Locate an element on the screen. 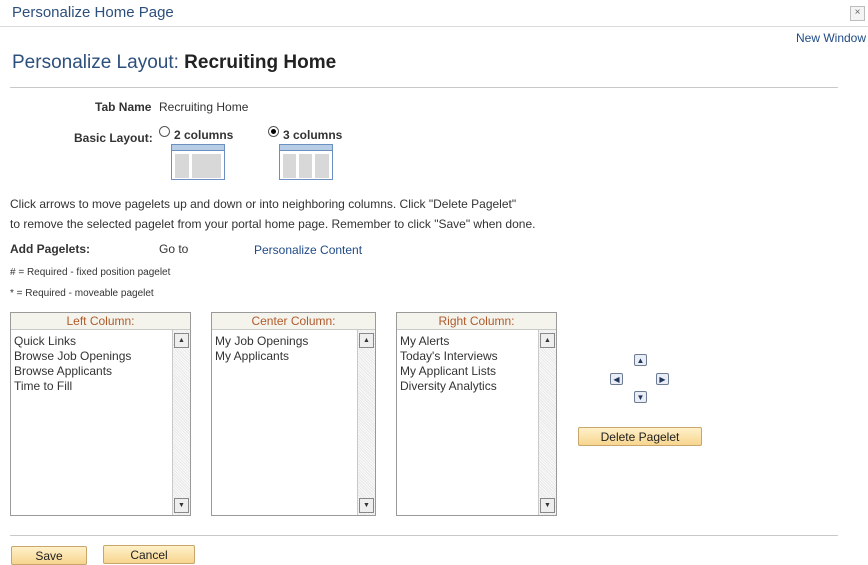  radio-3-columns-label: 3 columns is located at coordinates (313, 135).